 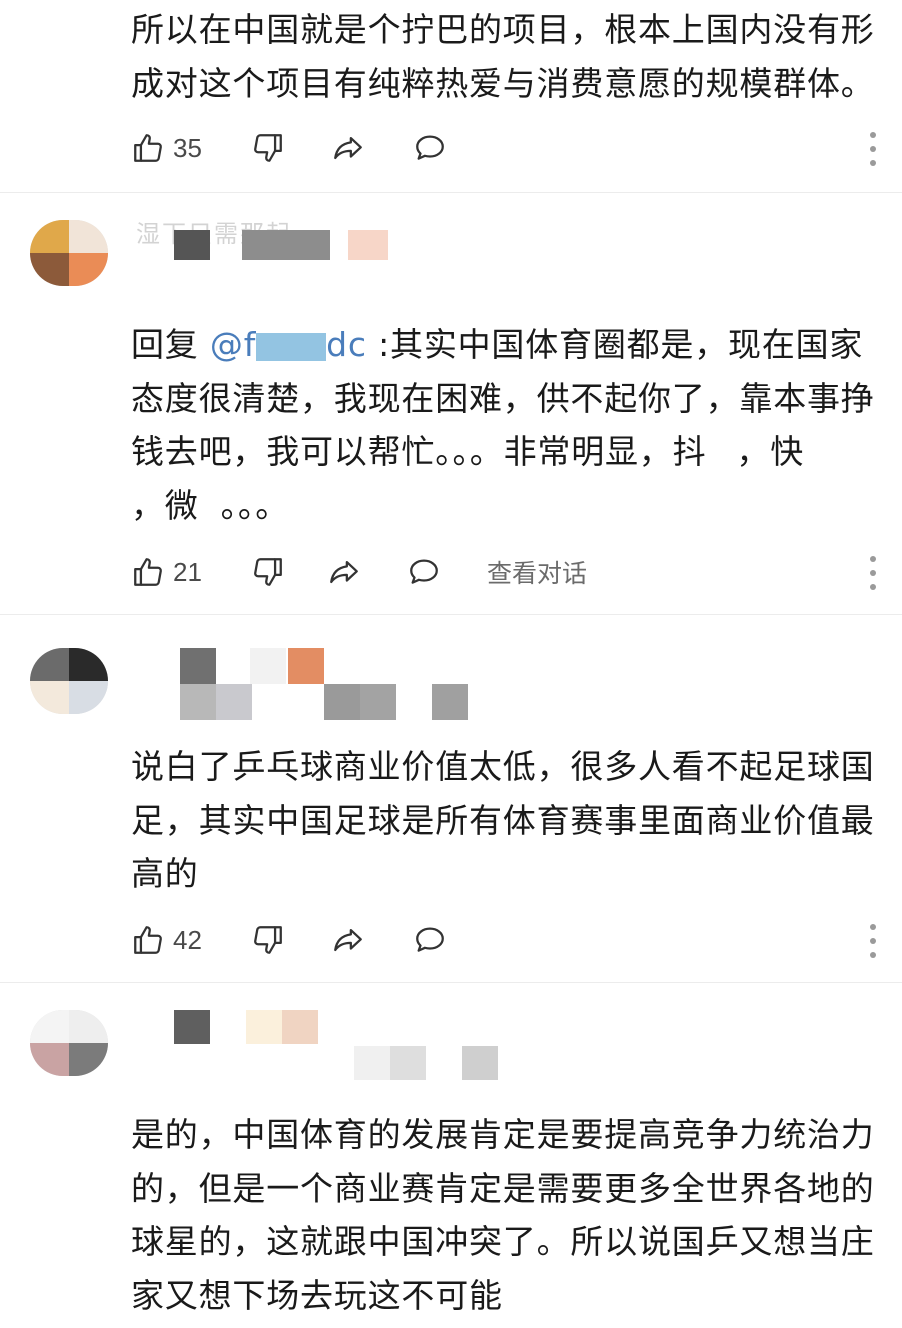 What do you see at coordinates (187, 571) in the screenshot?
I see `like-count: 21` at bounding box center [187, 571].